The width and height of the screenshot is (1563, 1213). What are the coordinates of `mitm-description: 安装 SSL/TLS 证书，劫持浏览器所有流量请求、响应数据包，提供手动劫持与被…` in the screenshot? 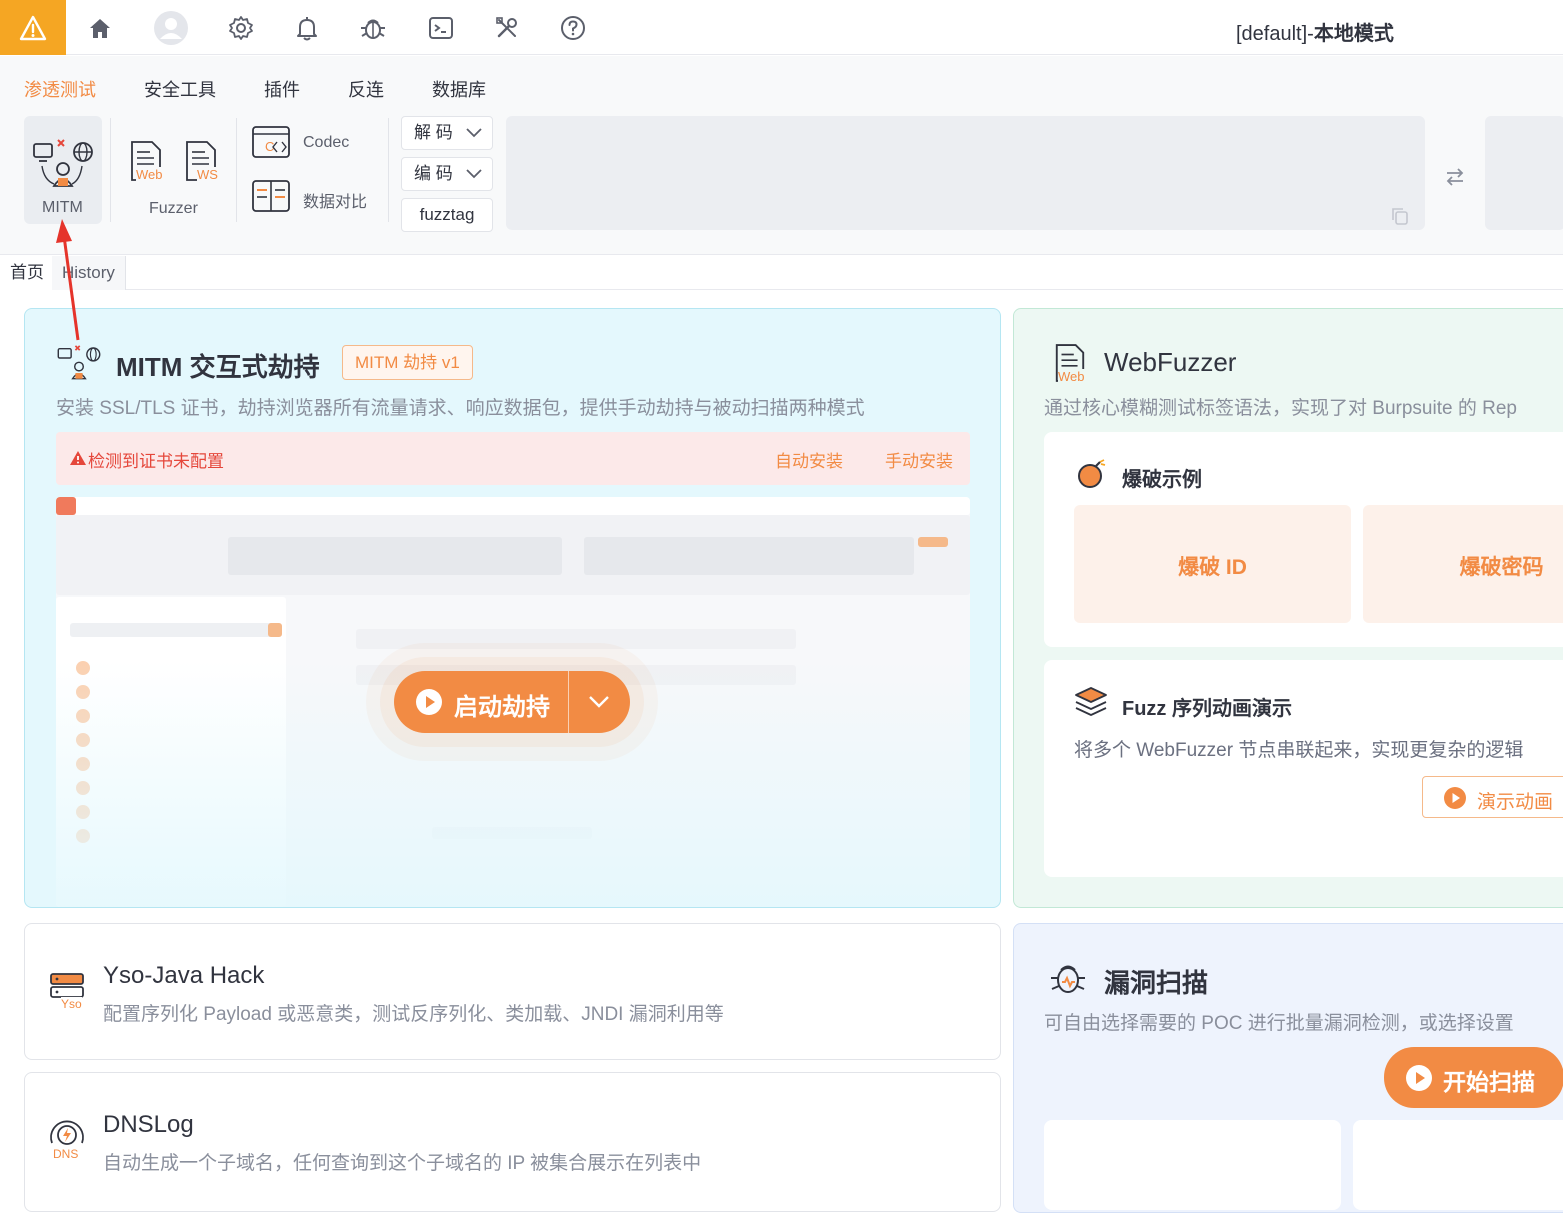 It's located at (460, 408).